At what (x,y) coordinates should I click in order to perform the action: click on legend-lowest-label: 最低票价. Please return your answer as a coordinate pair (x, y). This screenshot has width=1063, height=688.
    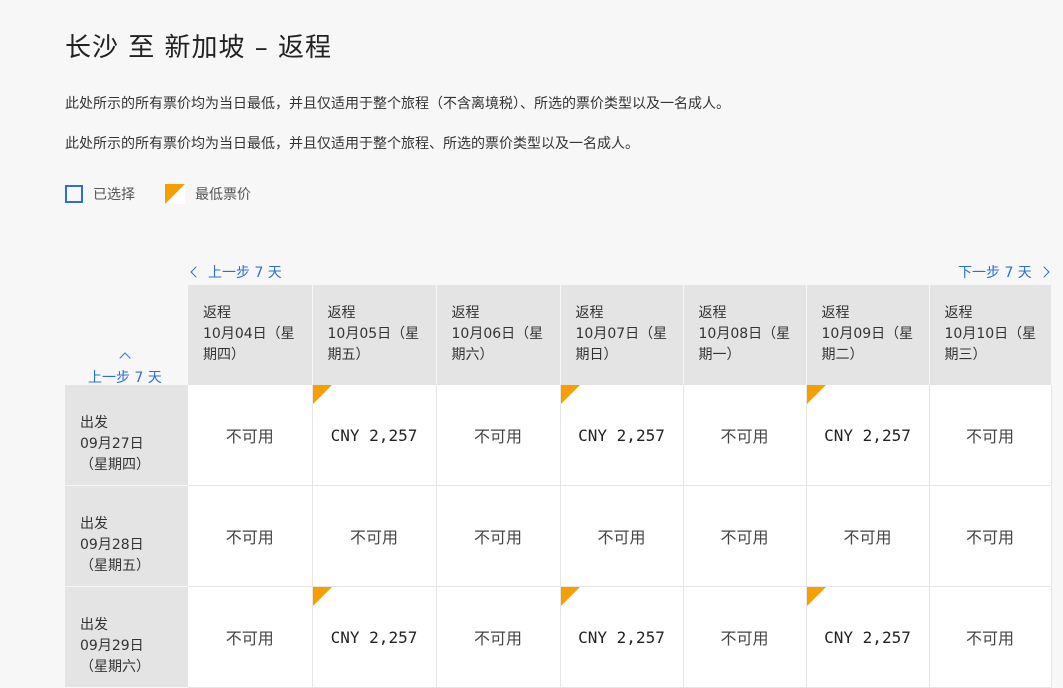
    Looking at the image, I should click on (223, 195).